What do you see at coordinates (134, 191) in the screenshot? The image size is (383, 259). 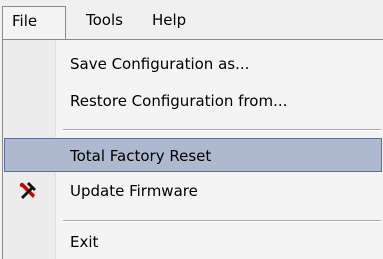 I see `menu-item-label: Update Firmware` at bounding box center [134, 191].